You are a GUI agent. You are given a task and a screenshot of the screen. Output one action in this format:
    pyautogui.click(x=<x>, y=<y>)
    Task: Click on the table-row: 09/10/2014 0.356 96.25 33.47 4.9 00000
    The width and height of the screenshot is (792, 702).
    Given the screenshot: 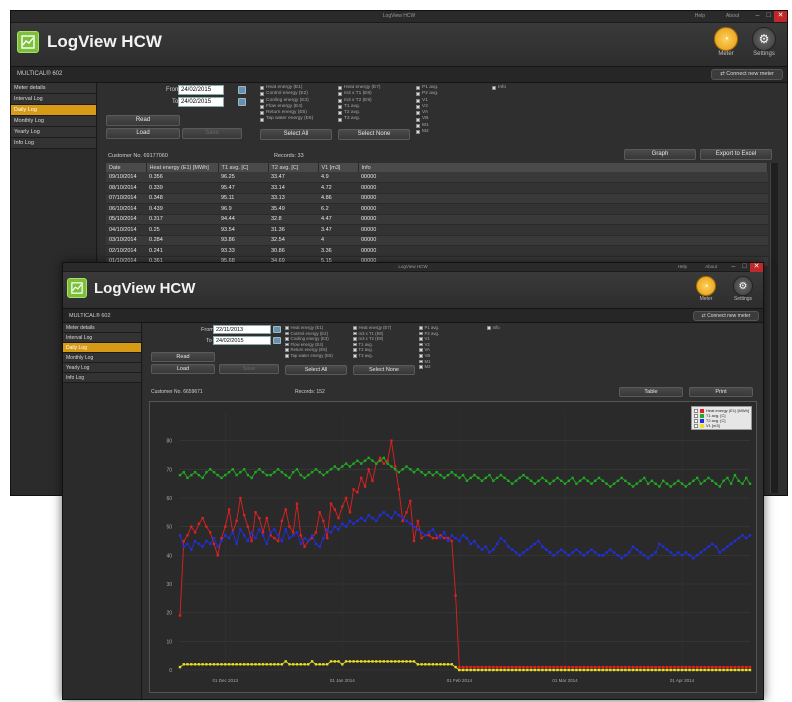 What is the action you would take?
    pyautogui.click(x=437, y=177)
    